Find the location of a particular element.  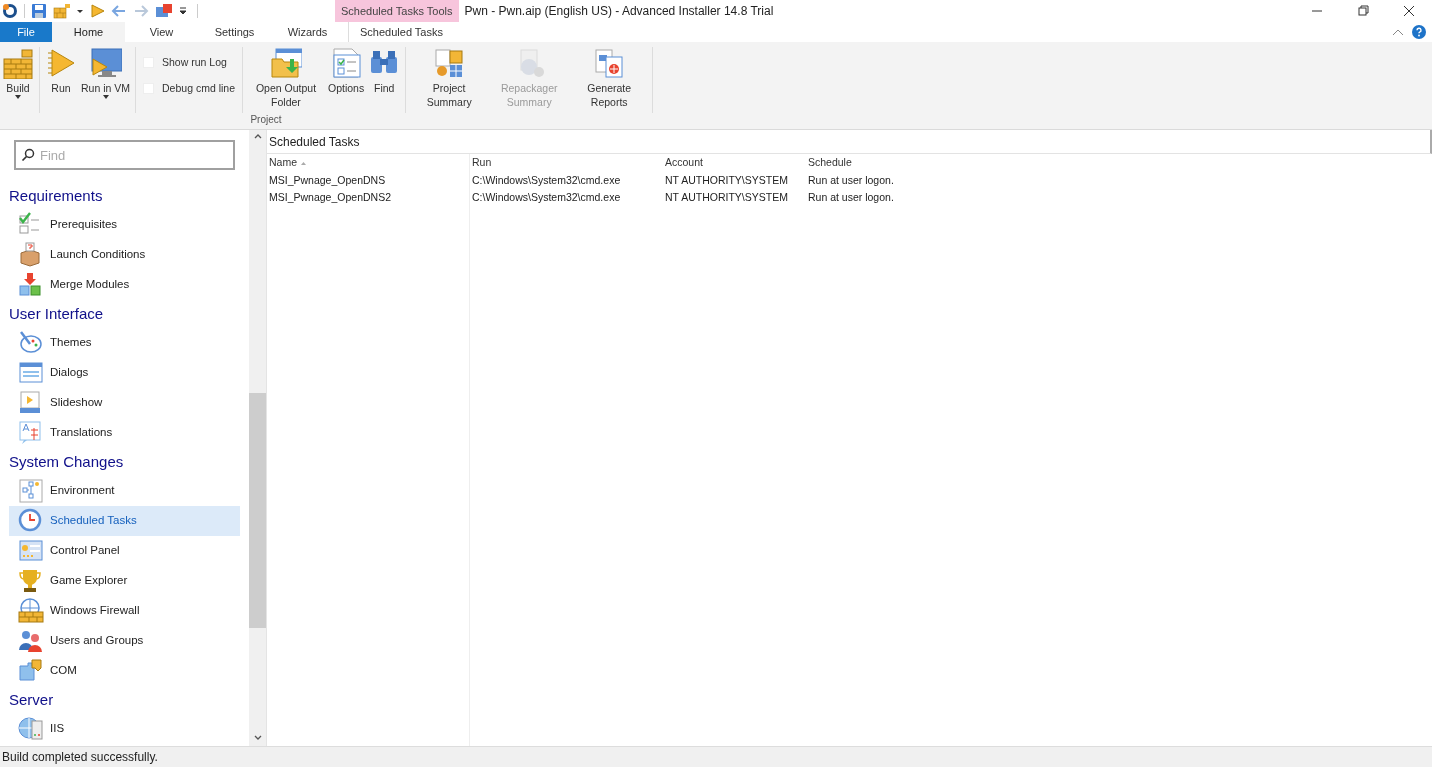

sidebar-item: Merge Modules is located at coordinates (124, 285).